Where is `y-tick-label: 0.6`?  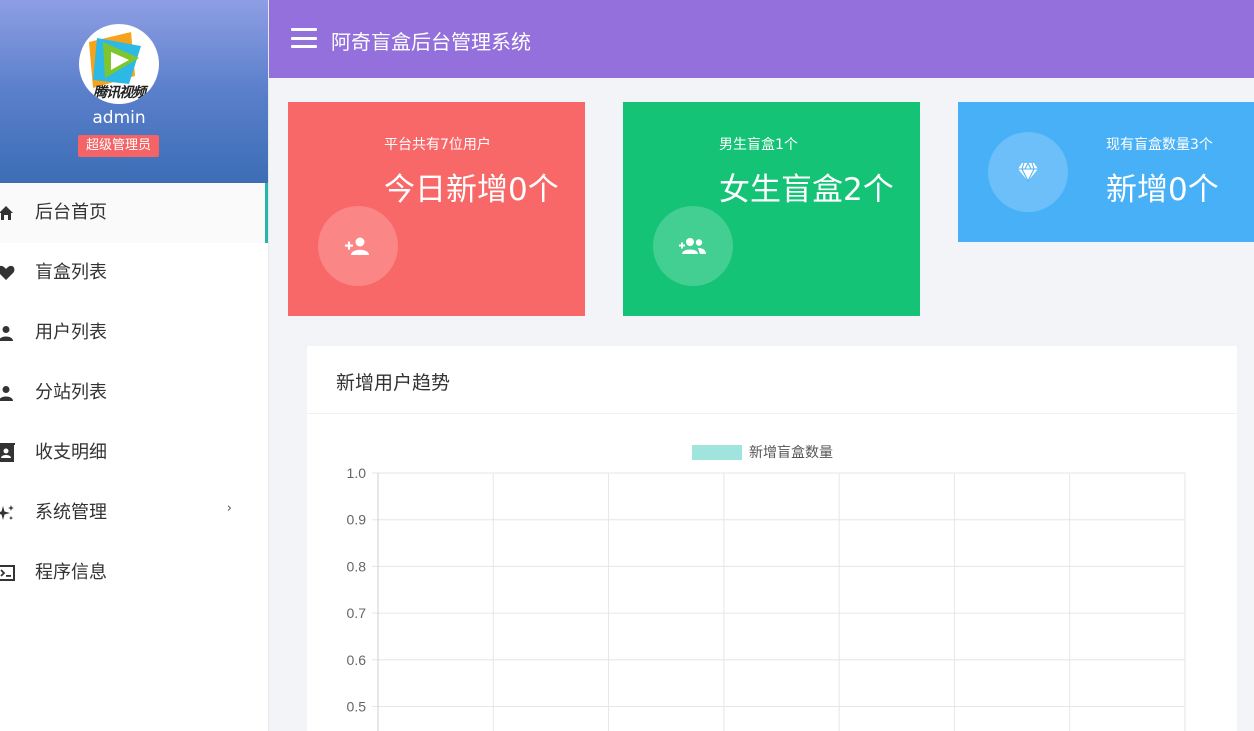 y-tick-label: 0.6 is located at coordinates (357, 660).